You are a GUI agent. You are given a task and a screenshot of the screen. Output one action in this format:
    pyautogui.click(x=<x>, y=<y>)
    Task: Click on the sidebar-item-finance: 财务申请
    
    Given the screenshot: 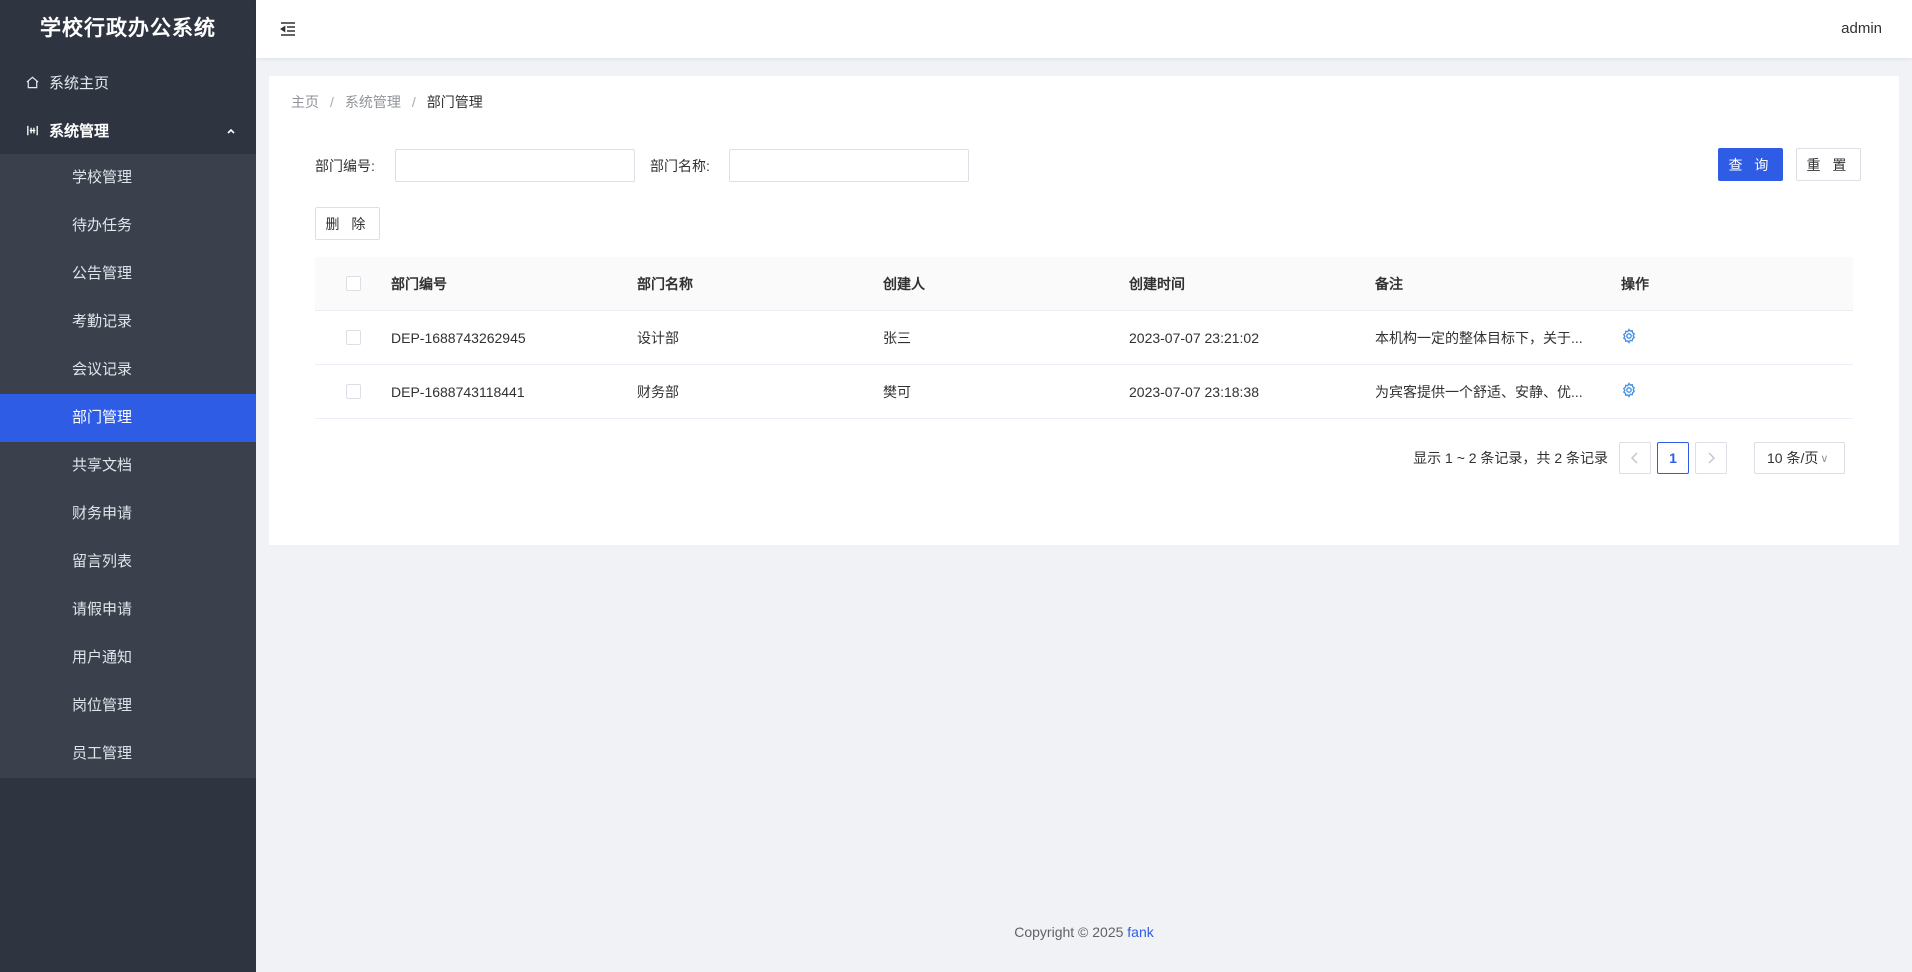 What is the action you would take?
    pyautogui.click(x=128, y=514)
    